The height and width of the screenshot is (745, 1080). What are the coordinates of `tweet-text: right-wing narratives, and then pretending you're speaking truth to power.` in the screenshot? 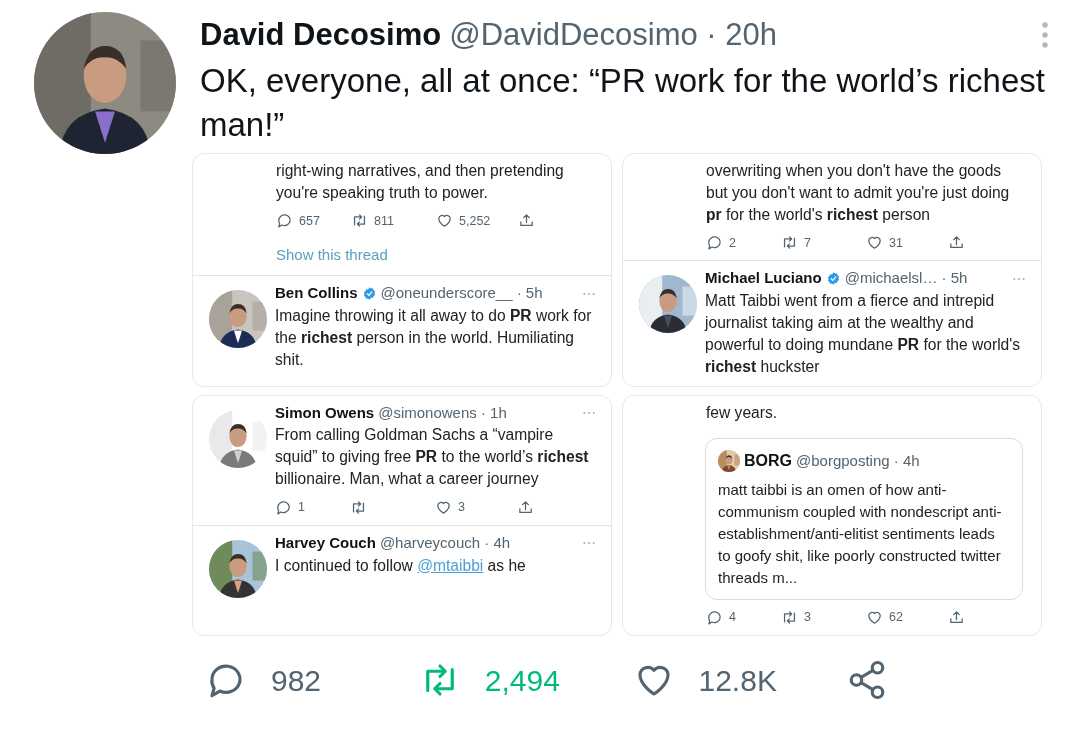 It's located at (420, 181).